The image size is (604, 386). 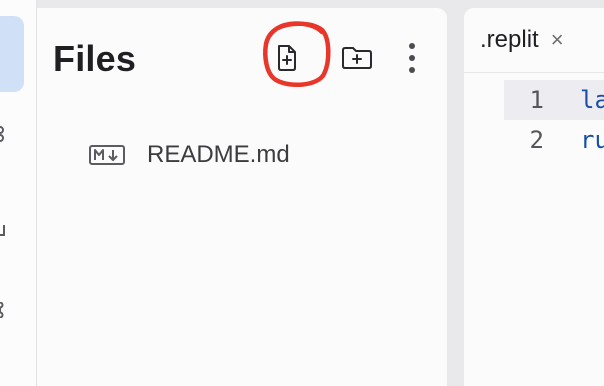 What do you see at coordinates (554, 100) in the screenshot?
I see `code-line: 1 la` at bounding box center [554, 100].